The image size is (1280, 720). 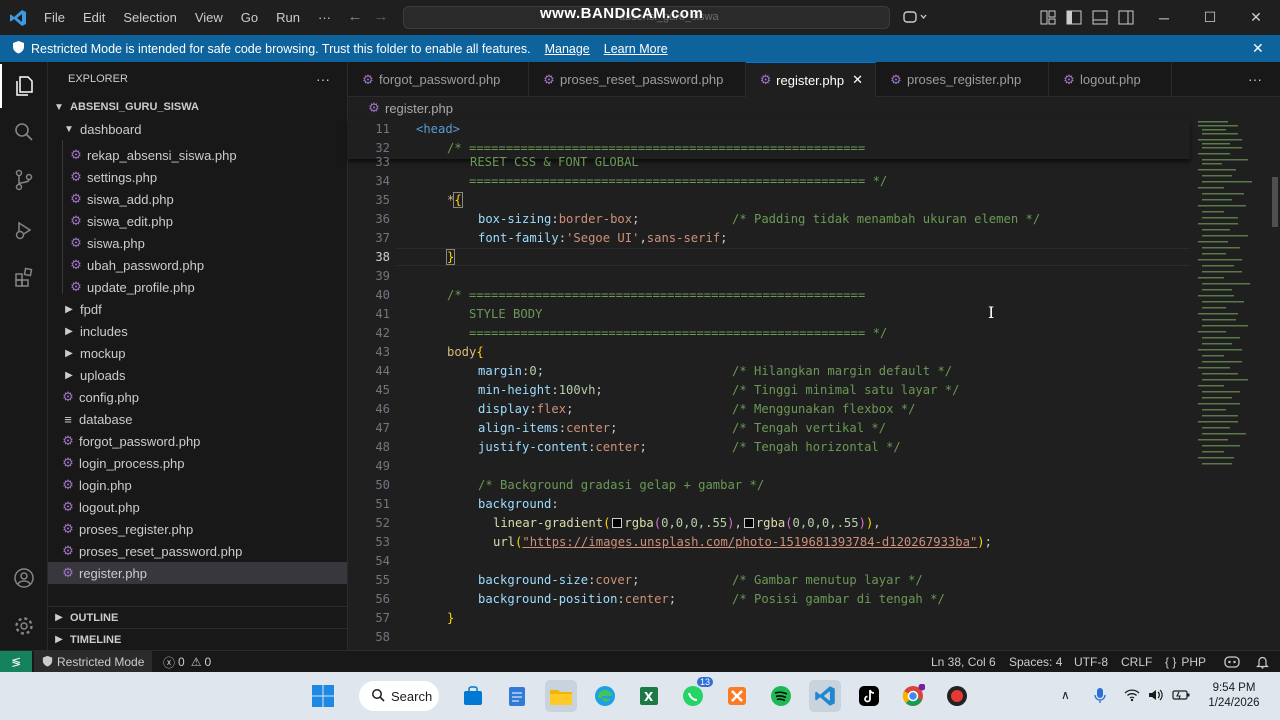 What do you see at coordinates (288, 17) in the screenshot?
I see `menu-run: Run` at bounding box center [288, 17].